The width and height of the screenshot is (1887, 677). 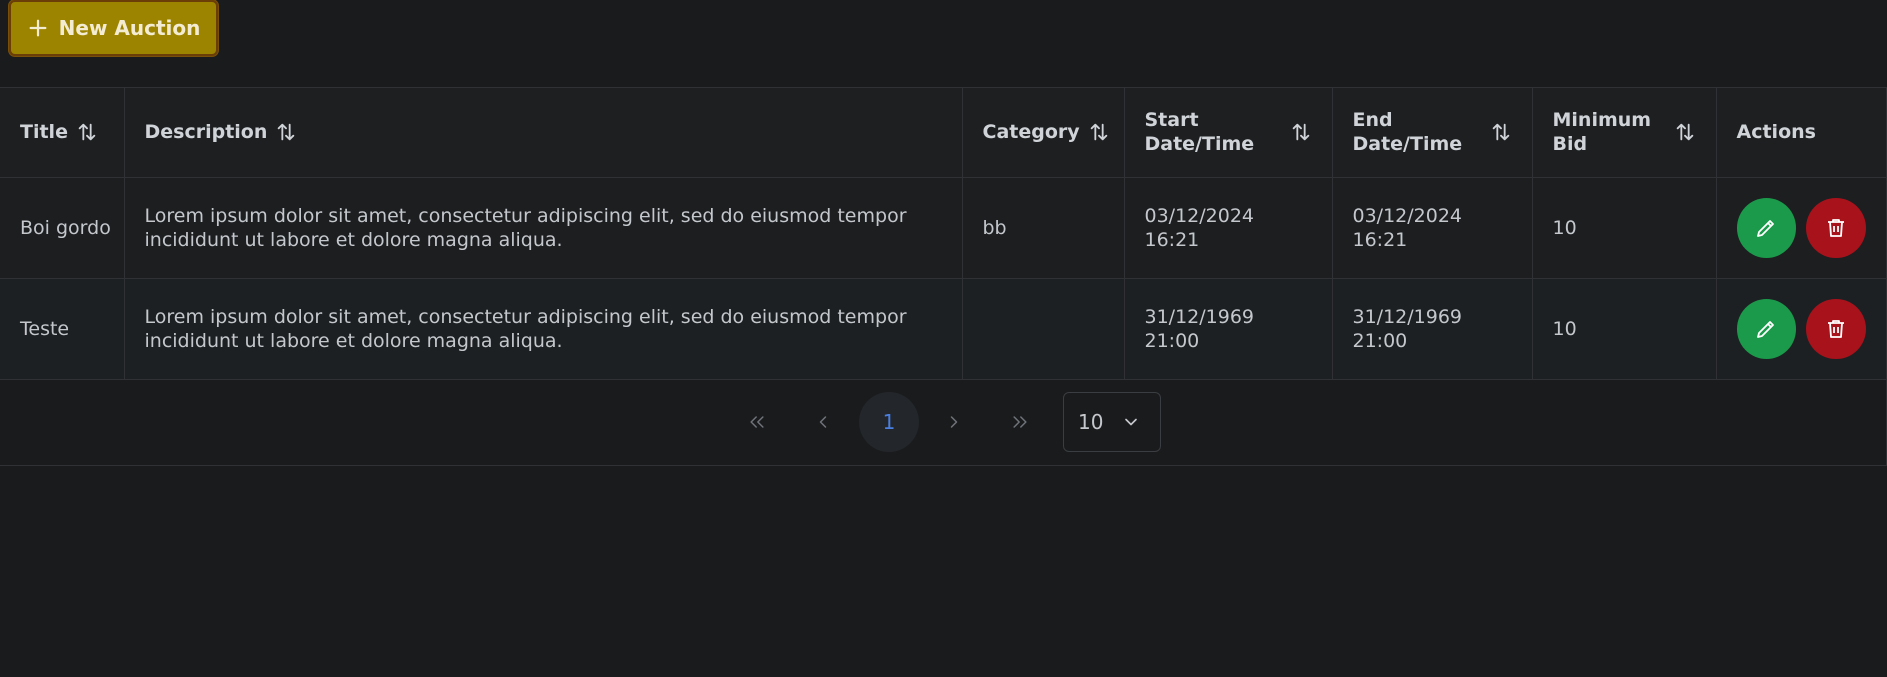 I want to click on plus-icon, so click(x=38, y=28).